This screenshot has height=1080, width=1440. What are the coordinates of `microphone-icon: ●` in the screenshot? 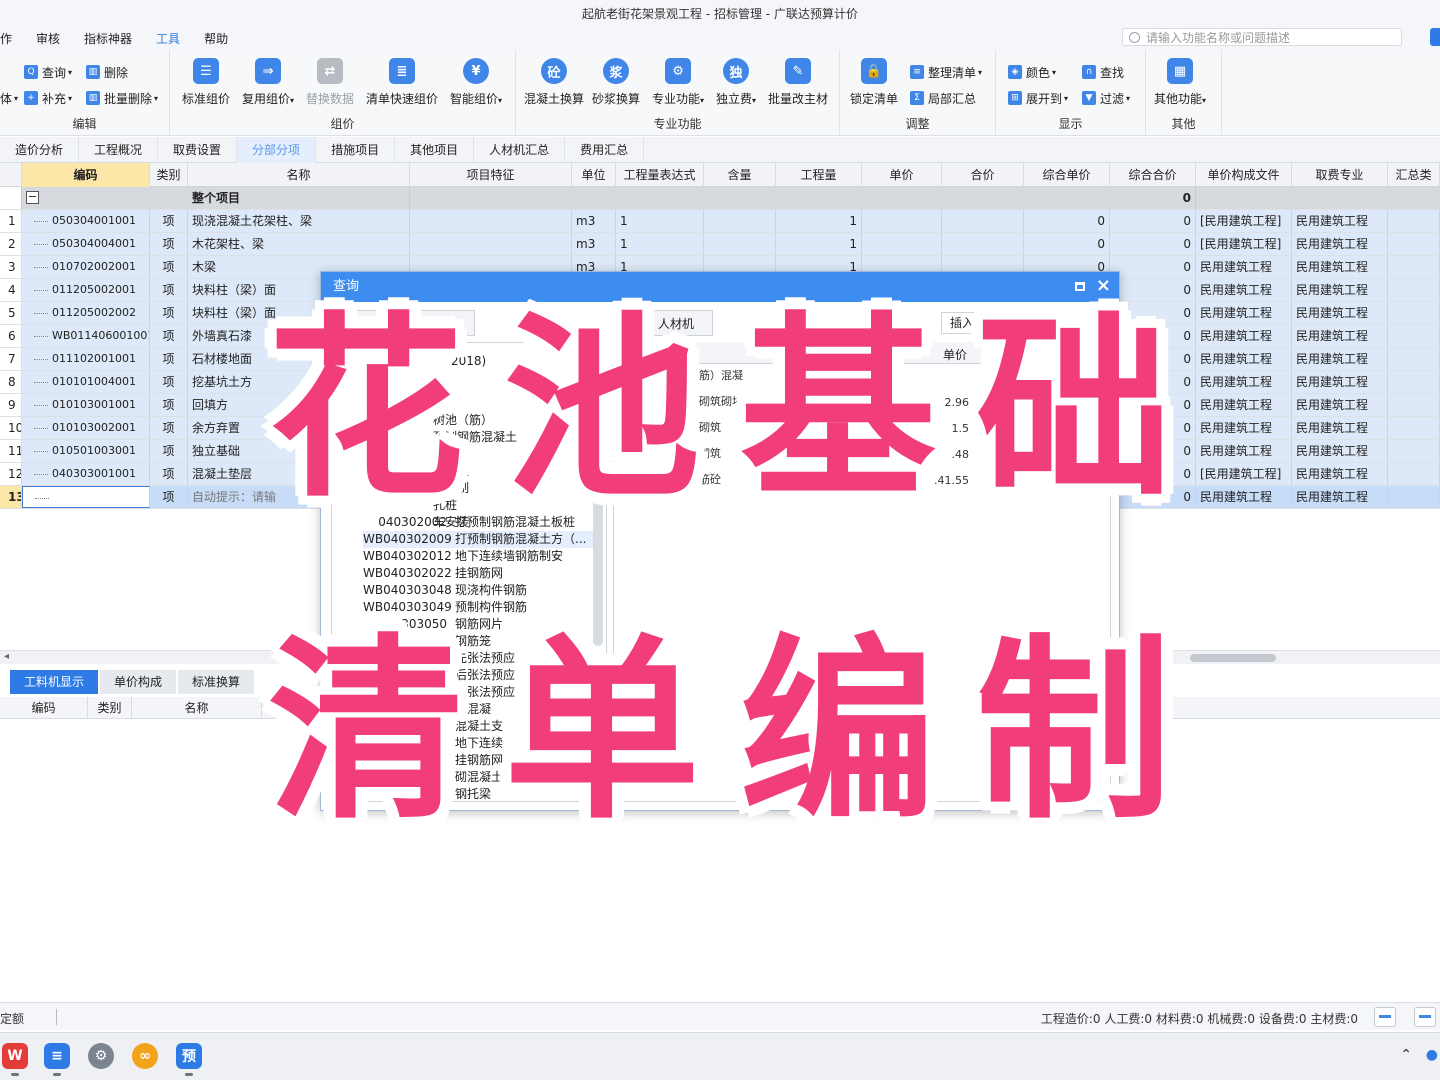 It's located at (1432, 1055).